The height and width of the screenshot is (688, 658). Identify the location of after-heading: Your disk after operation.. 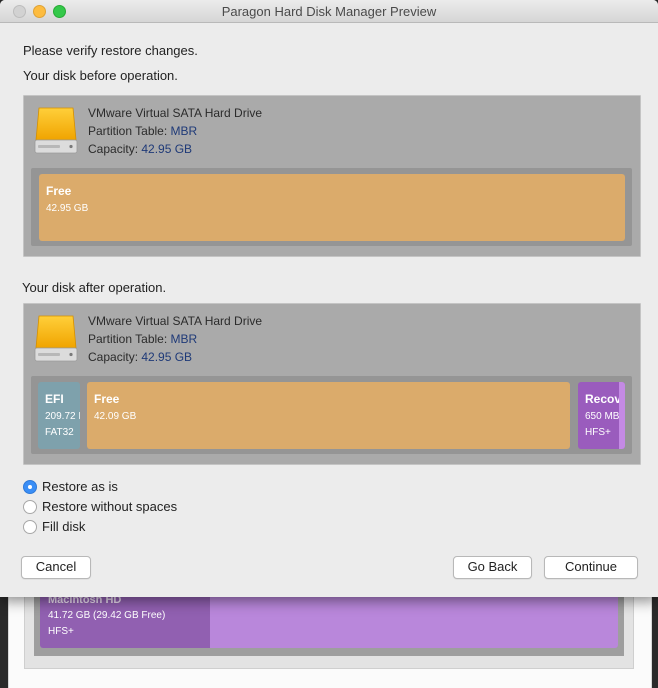
(94, 287).